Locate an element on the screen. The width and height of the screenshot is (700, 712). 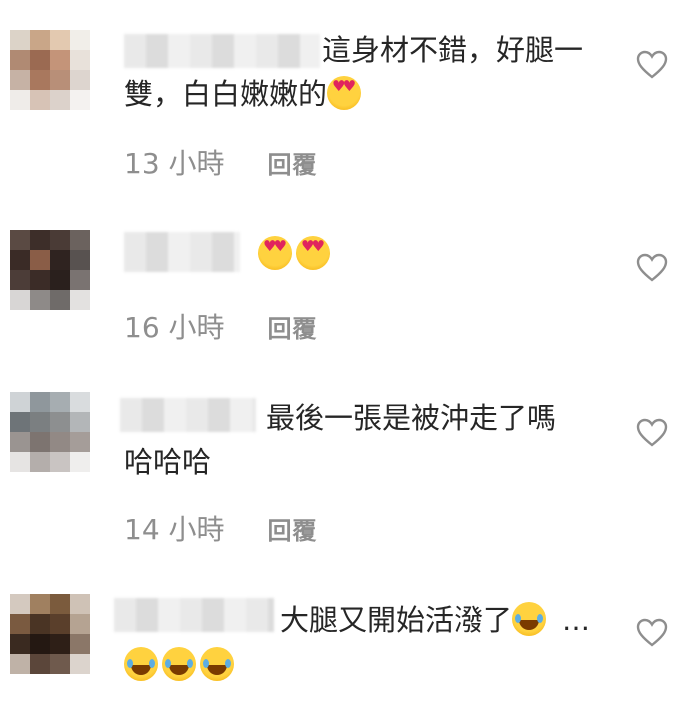
comment-meta: 16 小時 回覆 is located at coordinates (220, 326).